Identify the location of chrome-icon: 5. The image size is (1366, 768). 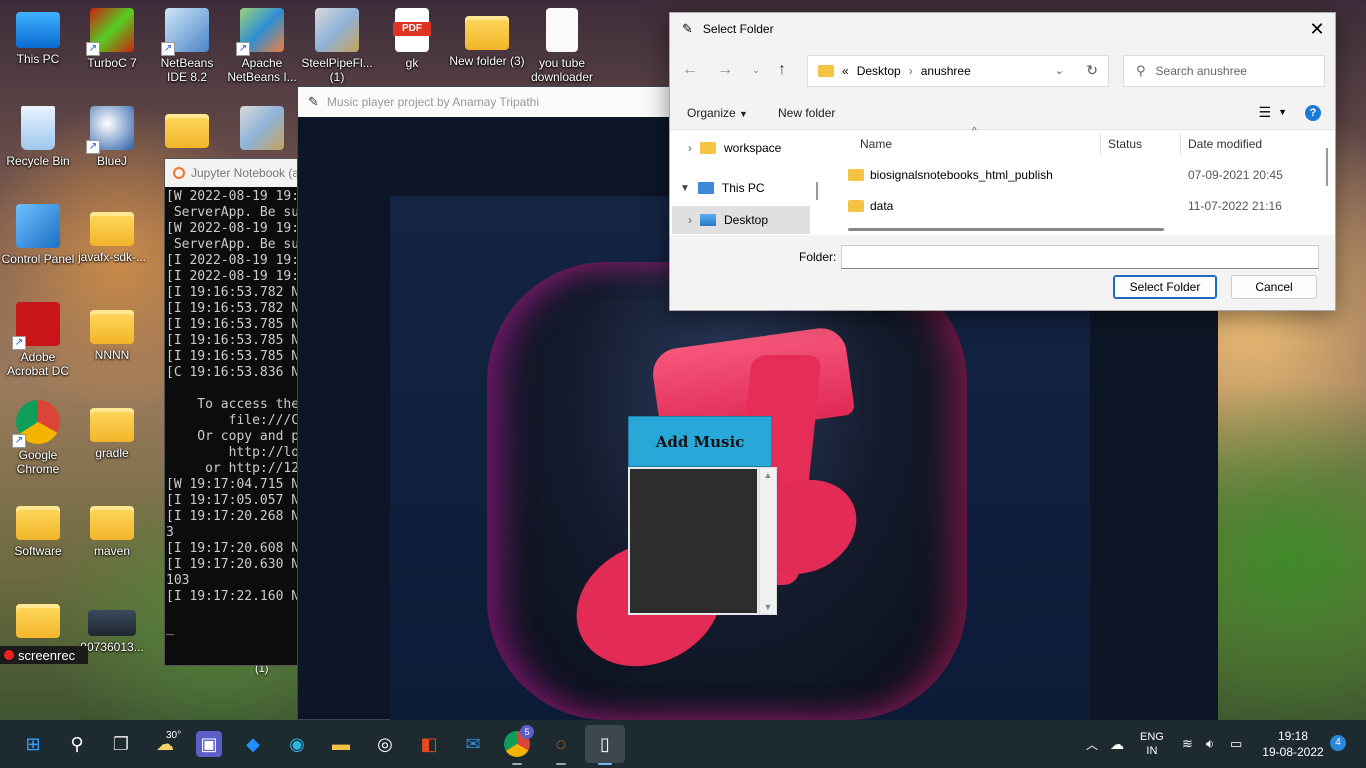
(519, 741).